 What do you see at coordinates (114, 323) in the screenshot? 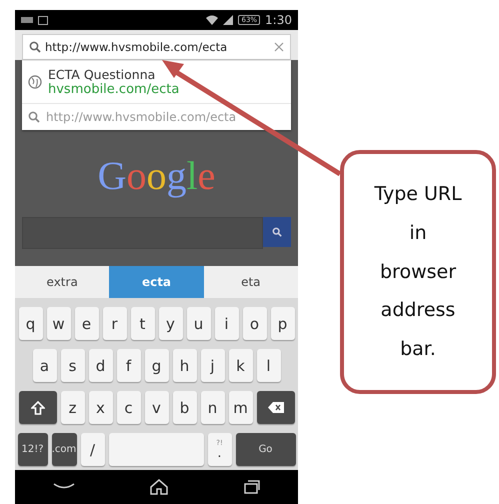
I see `key: r` at bounding box center [114, 323].